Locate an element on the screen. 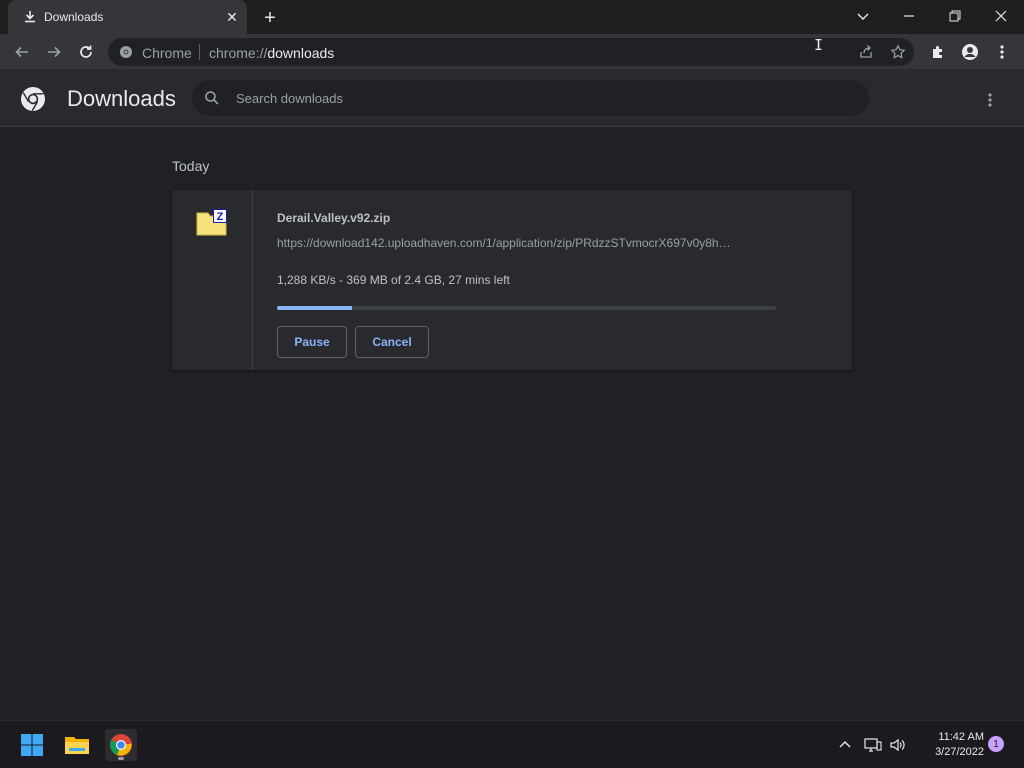 The width and height of the screenshot is (1024, 768). system-clock: 11:42 AM 3/27/2022 is located at coordinates (948, 745).